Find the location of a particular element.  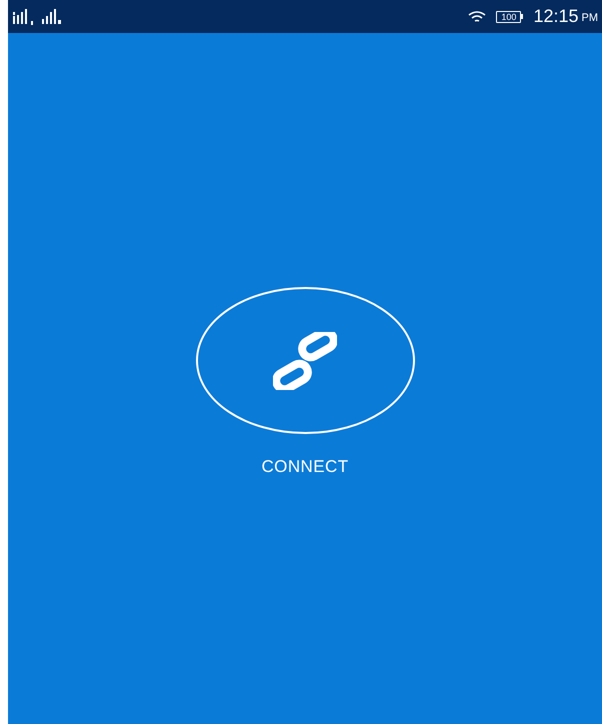

battery-level: 100 is located at coordinates (509, 16).